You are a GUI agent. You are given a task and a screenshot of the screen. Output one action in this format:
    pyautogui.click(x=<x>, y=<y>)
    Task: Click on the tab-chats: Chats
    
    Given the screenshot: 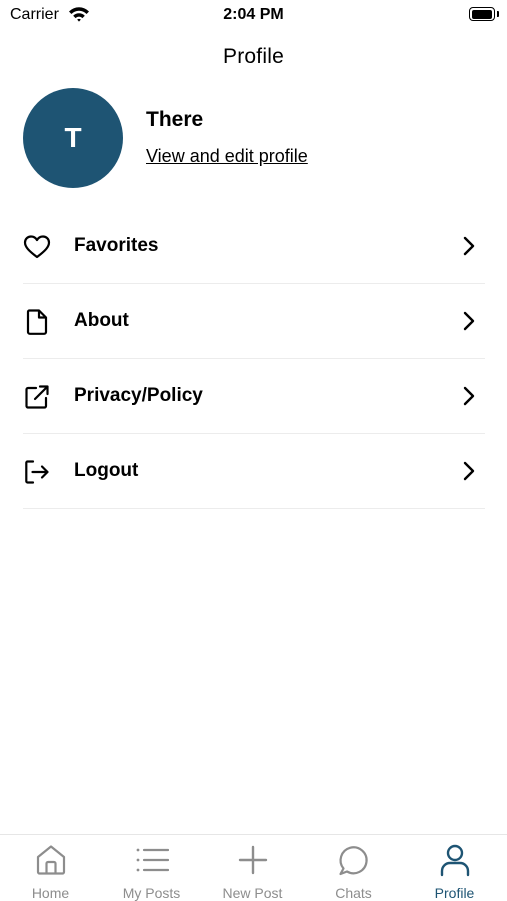 What is the action you would take?
    pyautogui.click(x=353, y=868)
    